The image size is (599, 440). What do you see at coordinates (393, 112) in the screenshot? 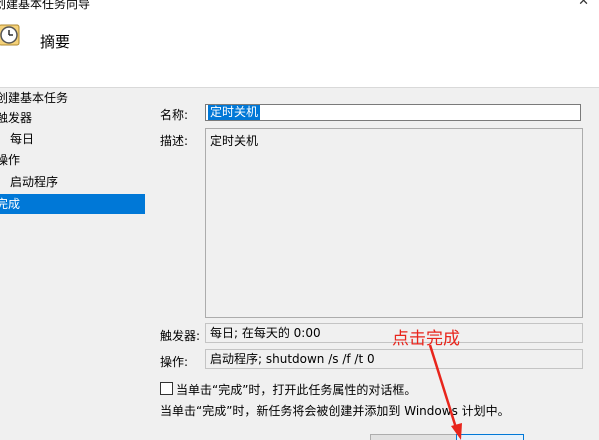
I see `name-input: 定时关机` at bounding box center [393, 112].